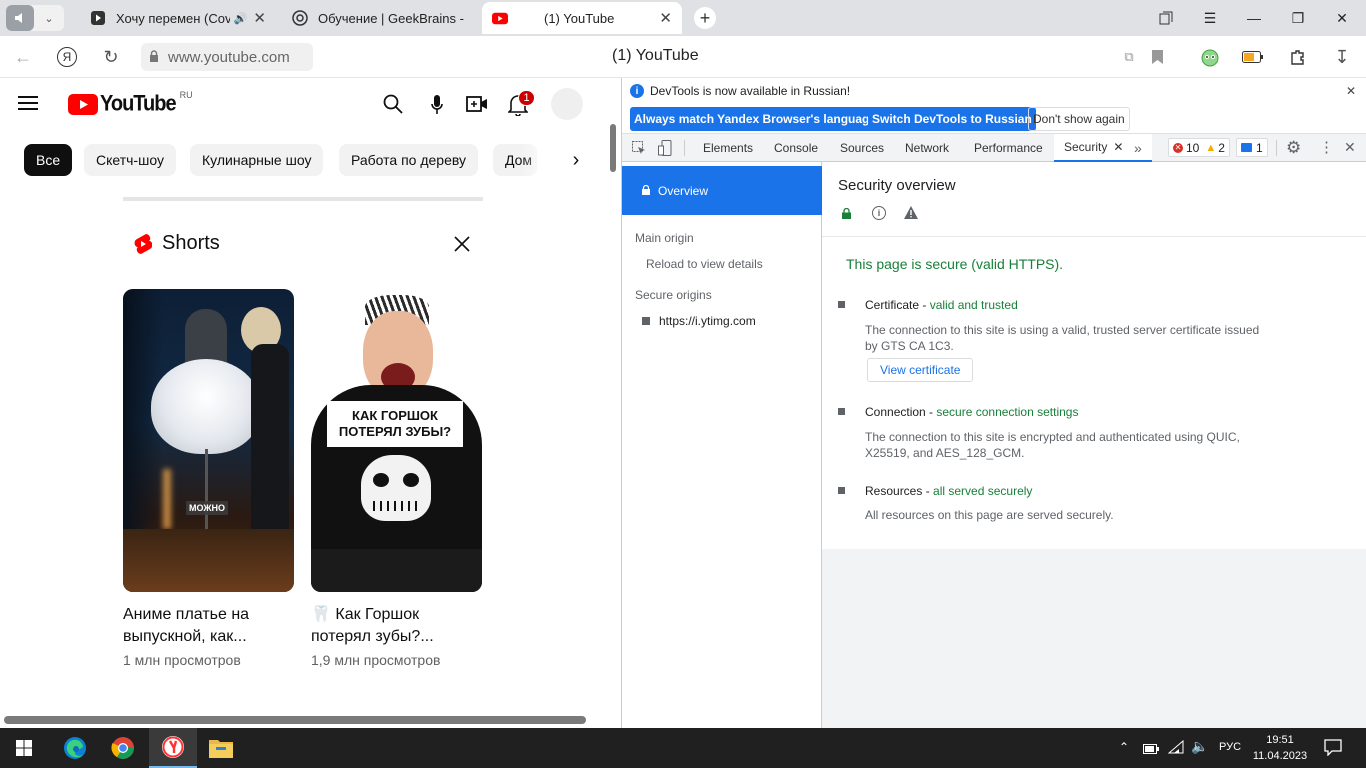  What do you see at coordinates (567, 104) in the screenshot?
I see `avatar` at bounding box center [567, 104].